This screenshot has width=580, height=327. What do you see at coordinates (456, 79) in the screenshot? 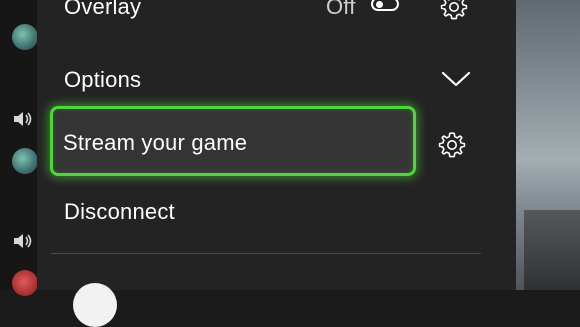
I see `chevron-down-icon` at bounding box center [456, 79].